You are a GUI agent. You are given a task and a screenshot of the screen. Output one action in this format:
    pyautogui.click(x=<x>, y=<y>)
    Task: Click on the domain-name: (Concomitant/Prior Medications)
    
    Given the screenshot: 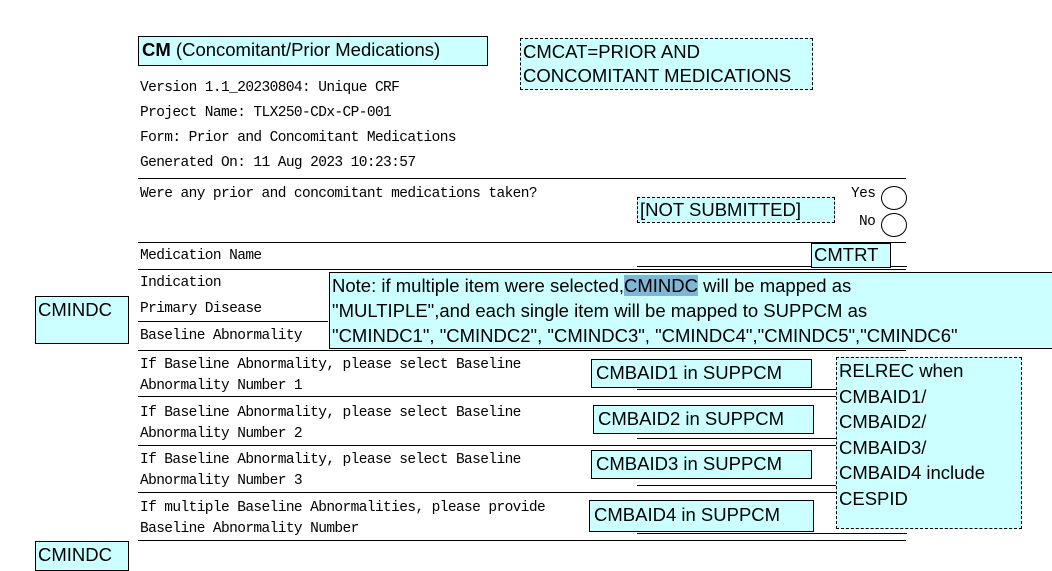 What is the action you would take?
    pyautogui.click(x=308, y=49)
    